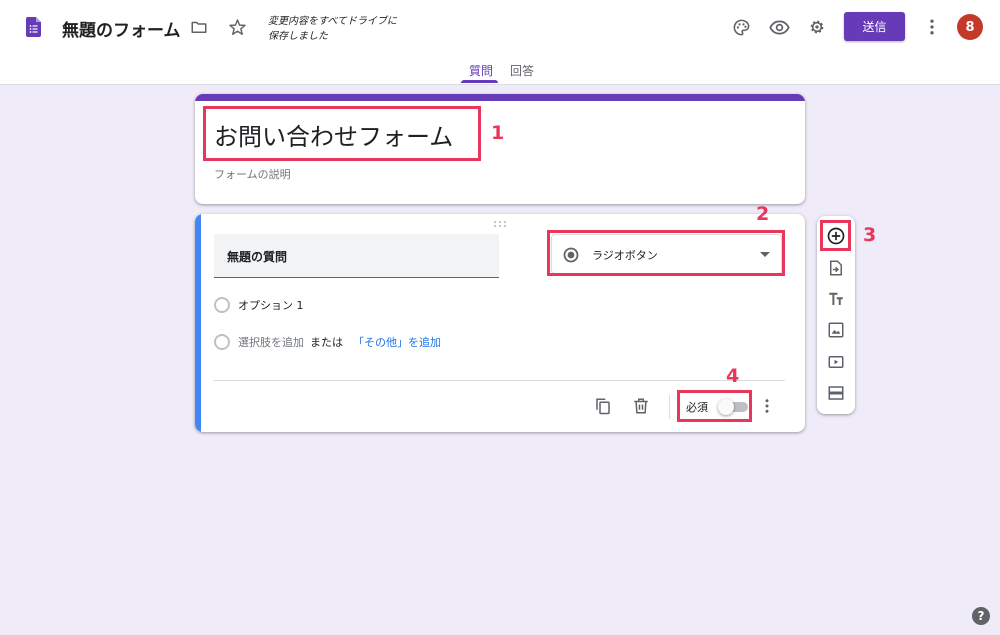 The width and height of the screenshot is (1000, 635). What do you see at coordinates (479, 81) in the screenshot?
I see `active-tab-indicator` at bounding box center [479, 81].